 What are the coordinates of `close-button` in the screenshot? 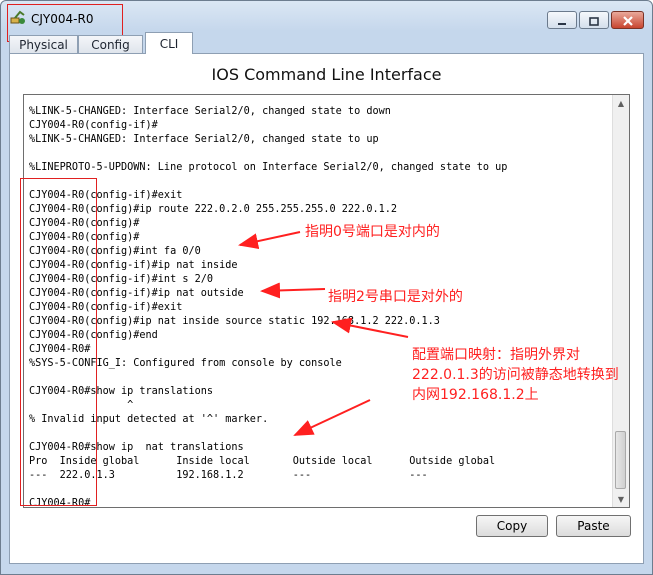 It's located at (627, 20).